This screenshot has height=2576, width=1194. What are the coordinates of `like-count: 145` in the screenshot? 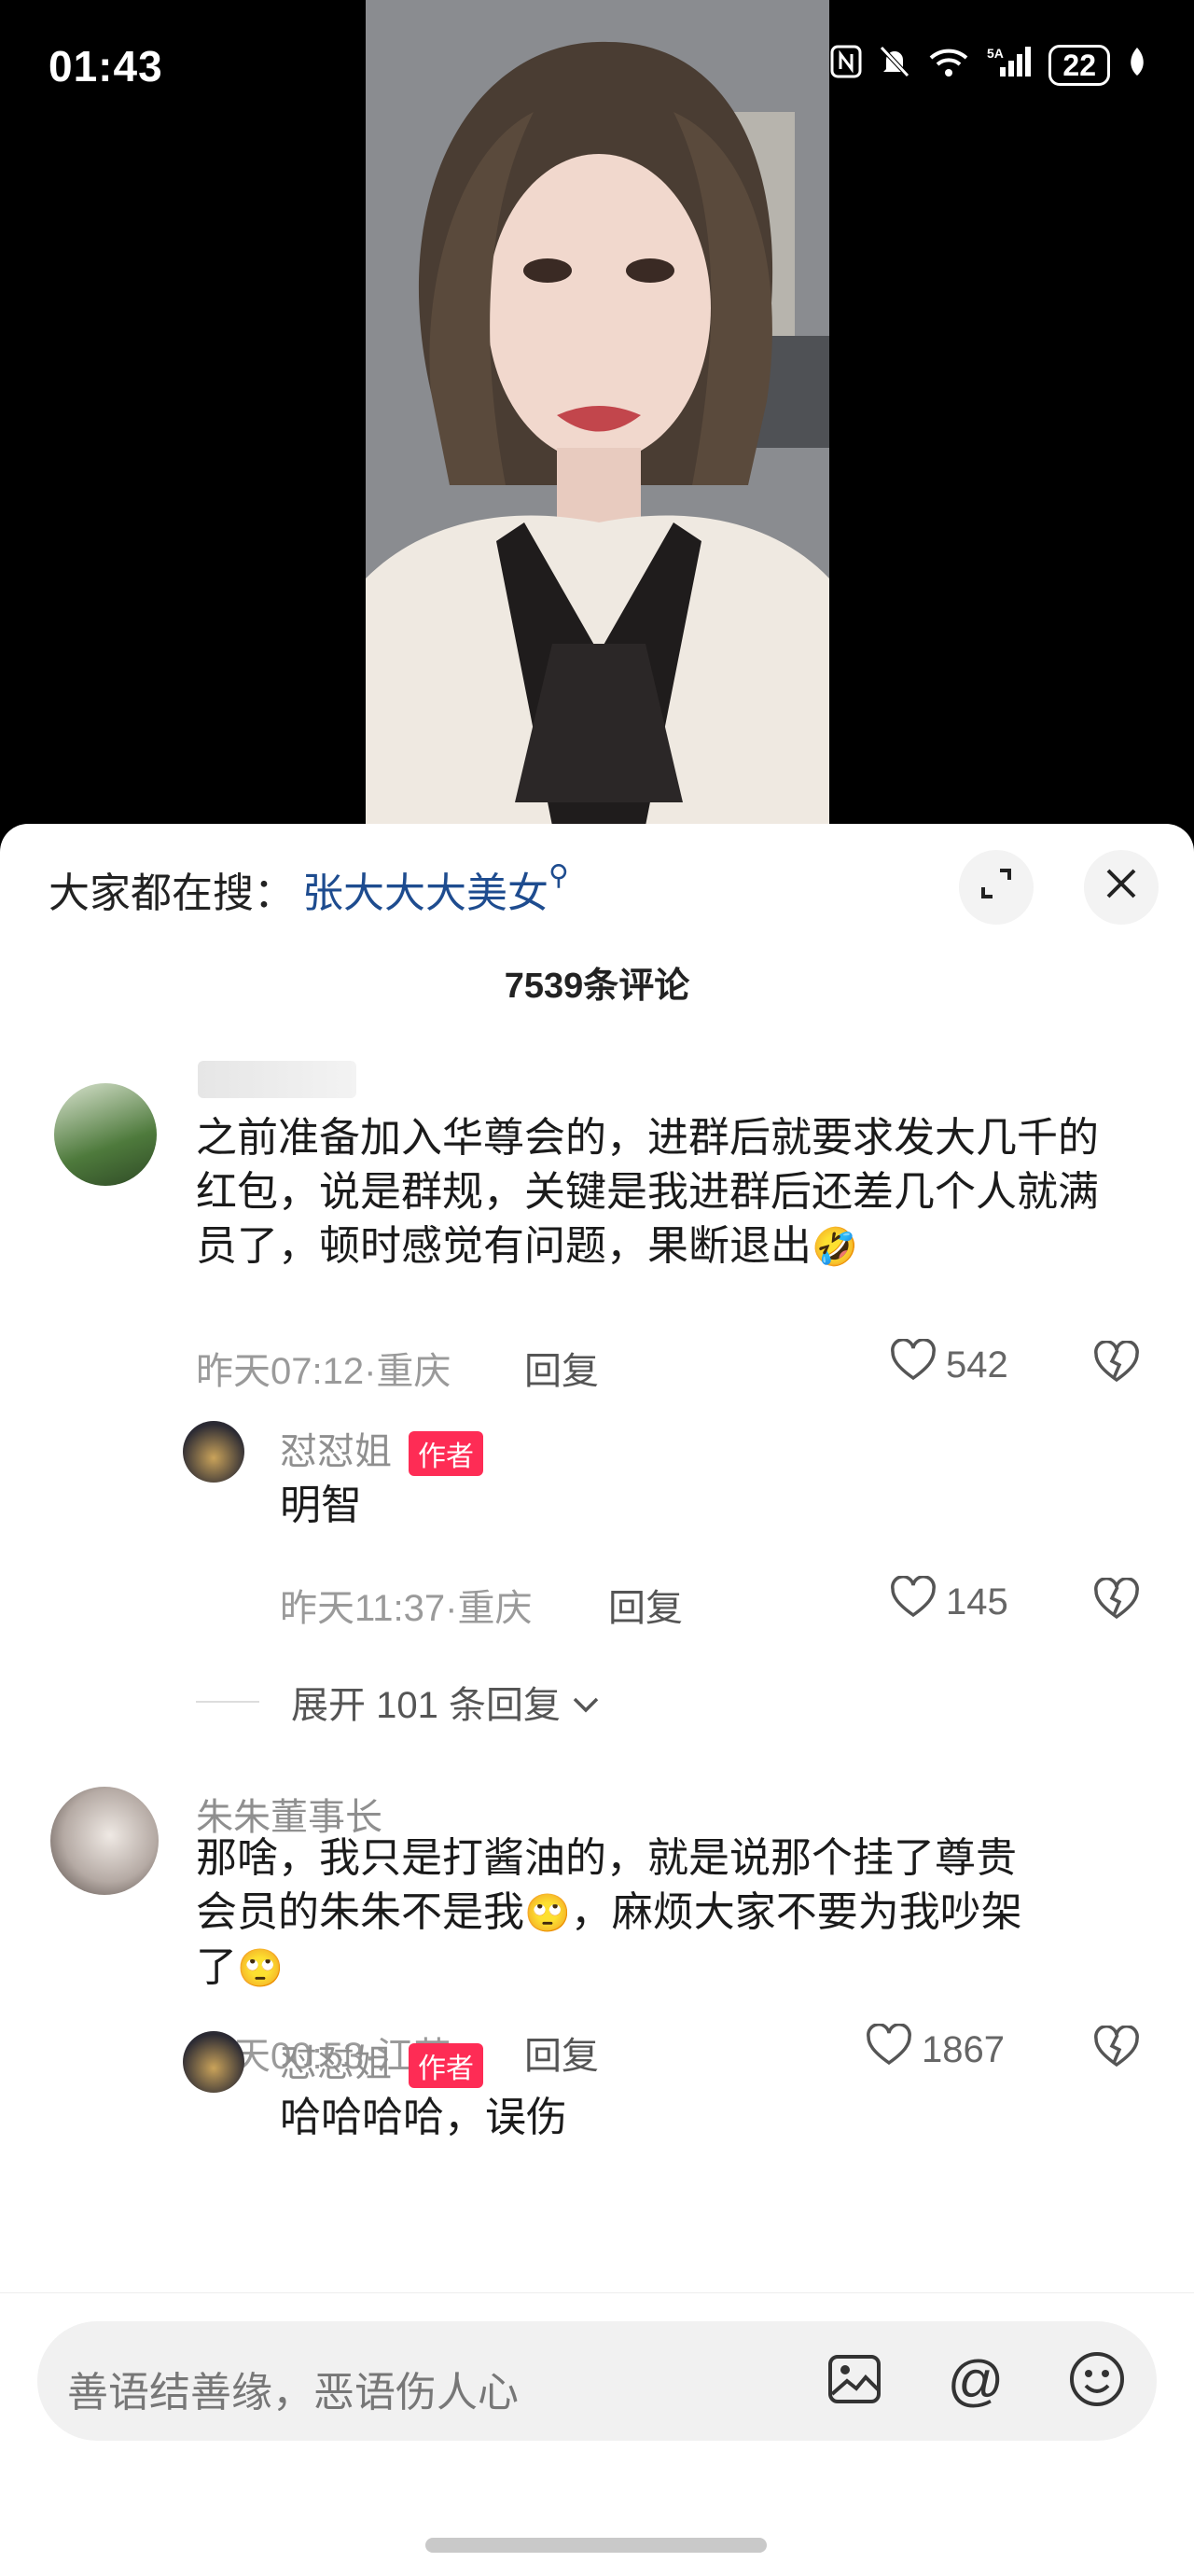 It's located at (977, 1601).